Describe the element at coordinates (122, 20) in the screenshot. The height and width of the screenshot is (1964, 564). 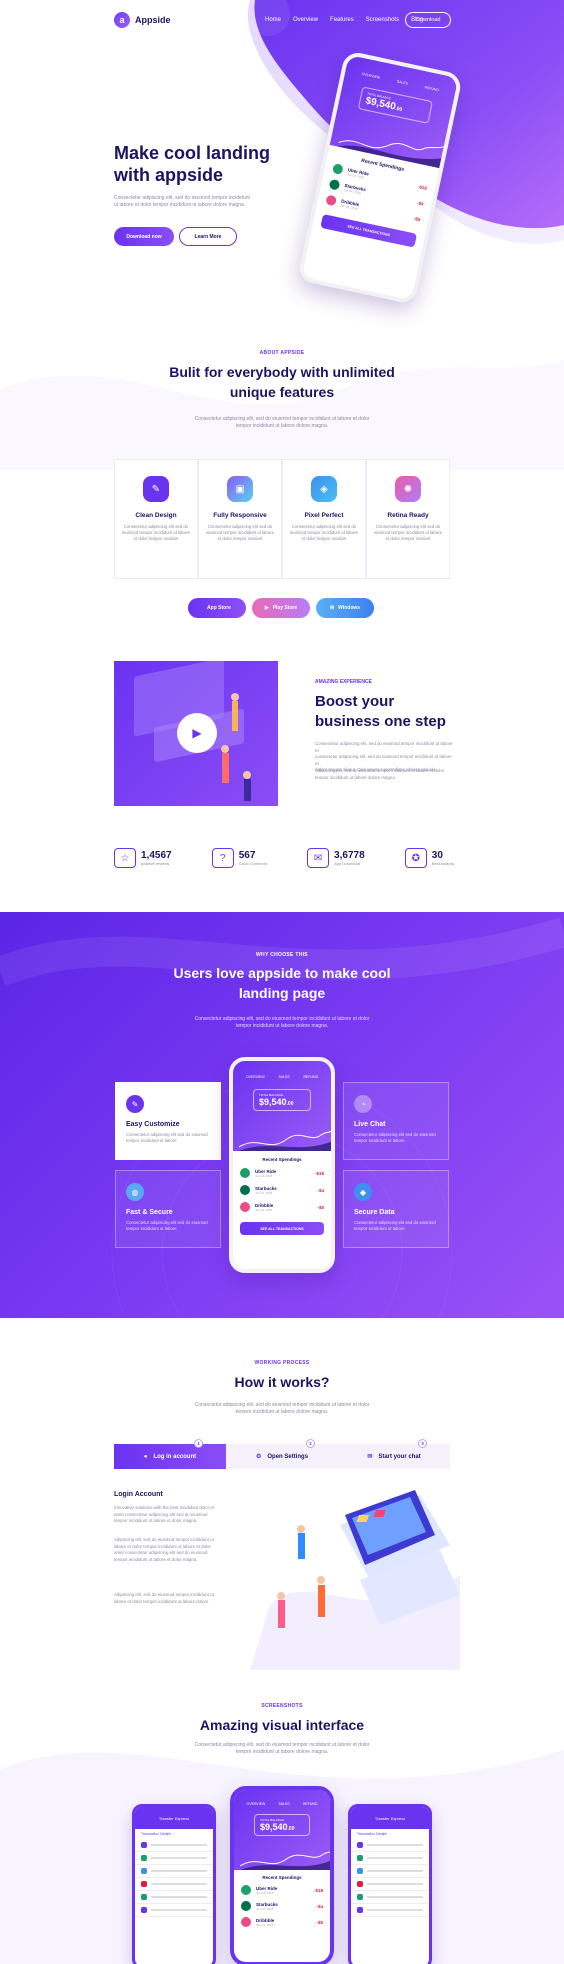
I see `logo-icon: a` at that location.